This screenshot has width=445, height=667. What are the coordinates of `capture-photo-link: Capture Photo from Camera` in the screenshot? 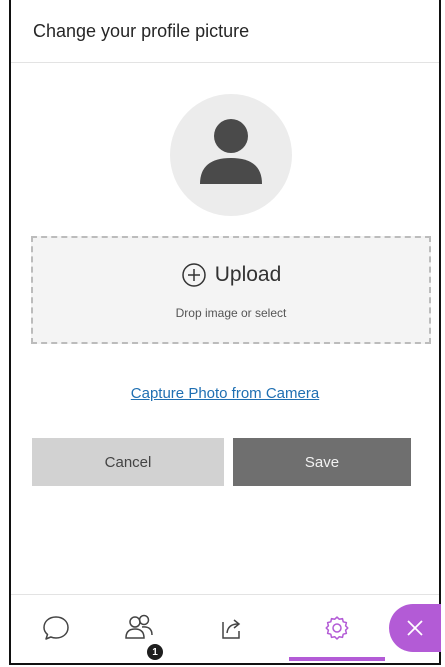 It's located at (225, 393).